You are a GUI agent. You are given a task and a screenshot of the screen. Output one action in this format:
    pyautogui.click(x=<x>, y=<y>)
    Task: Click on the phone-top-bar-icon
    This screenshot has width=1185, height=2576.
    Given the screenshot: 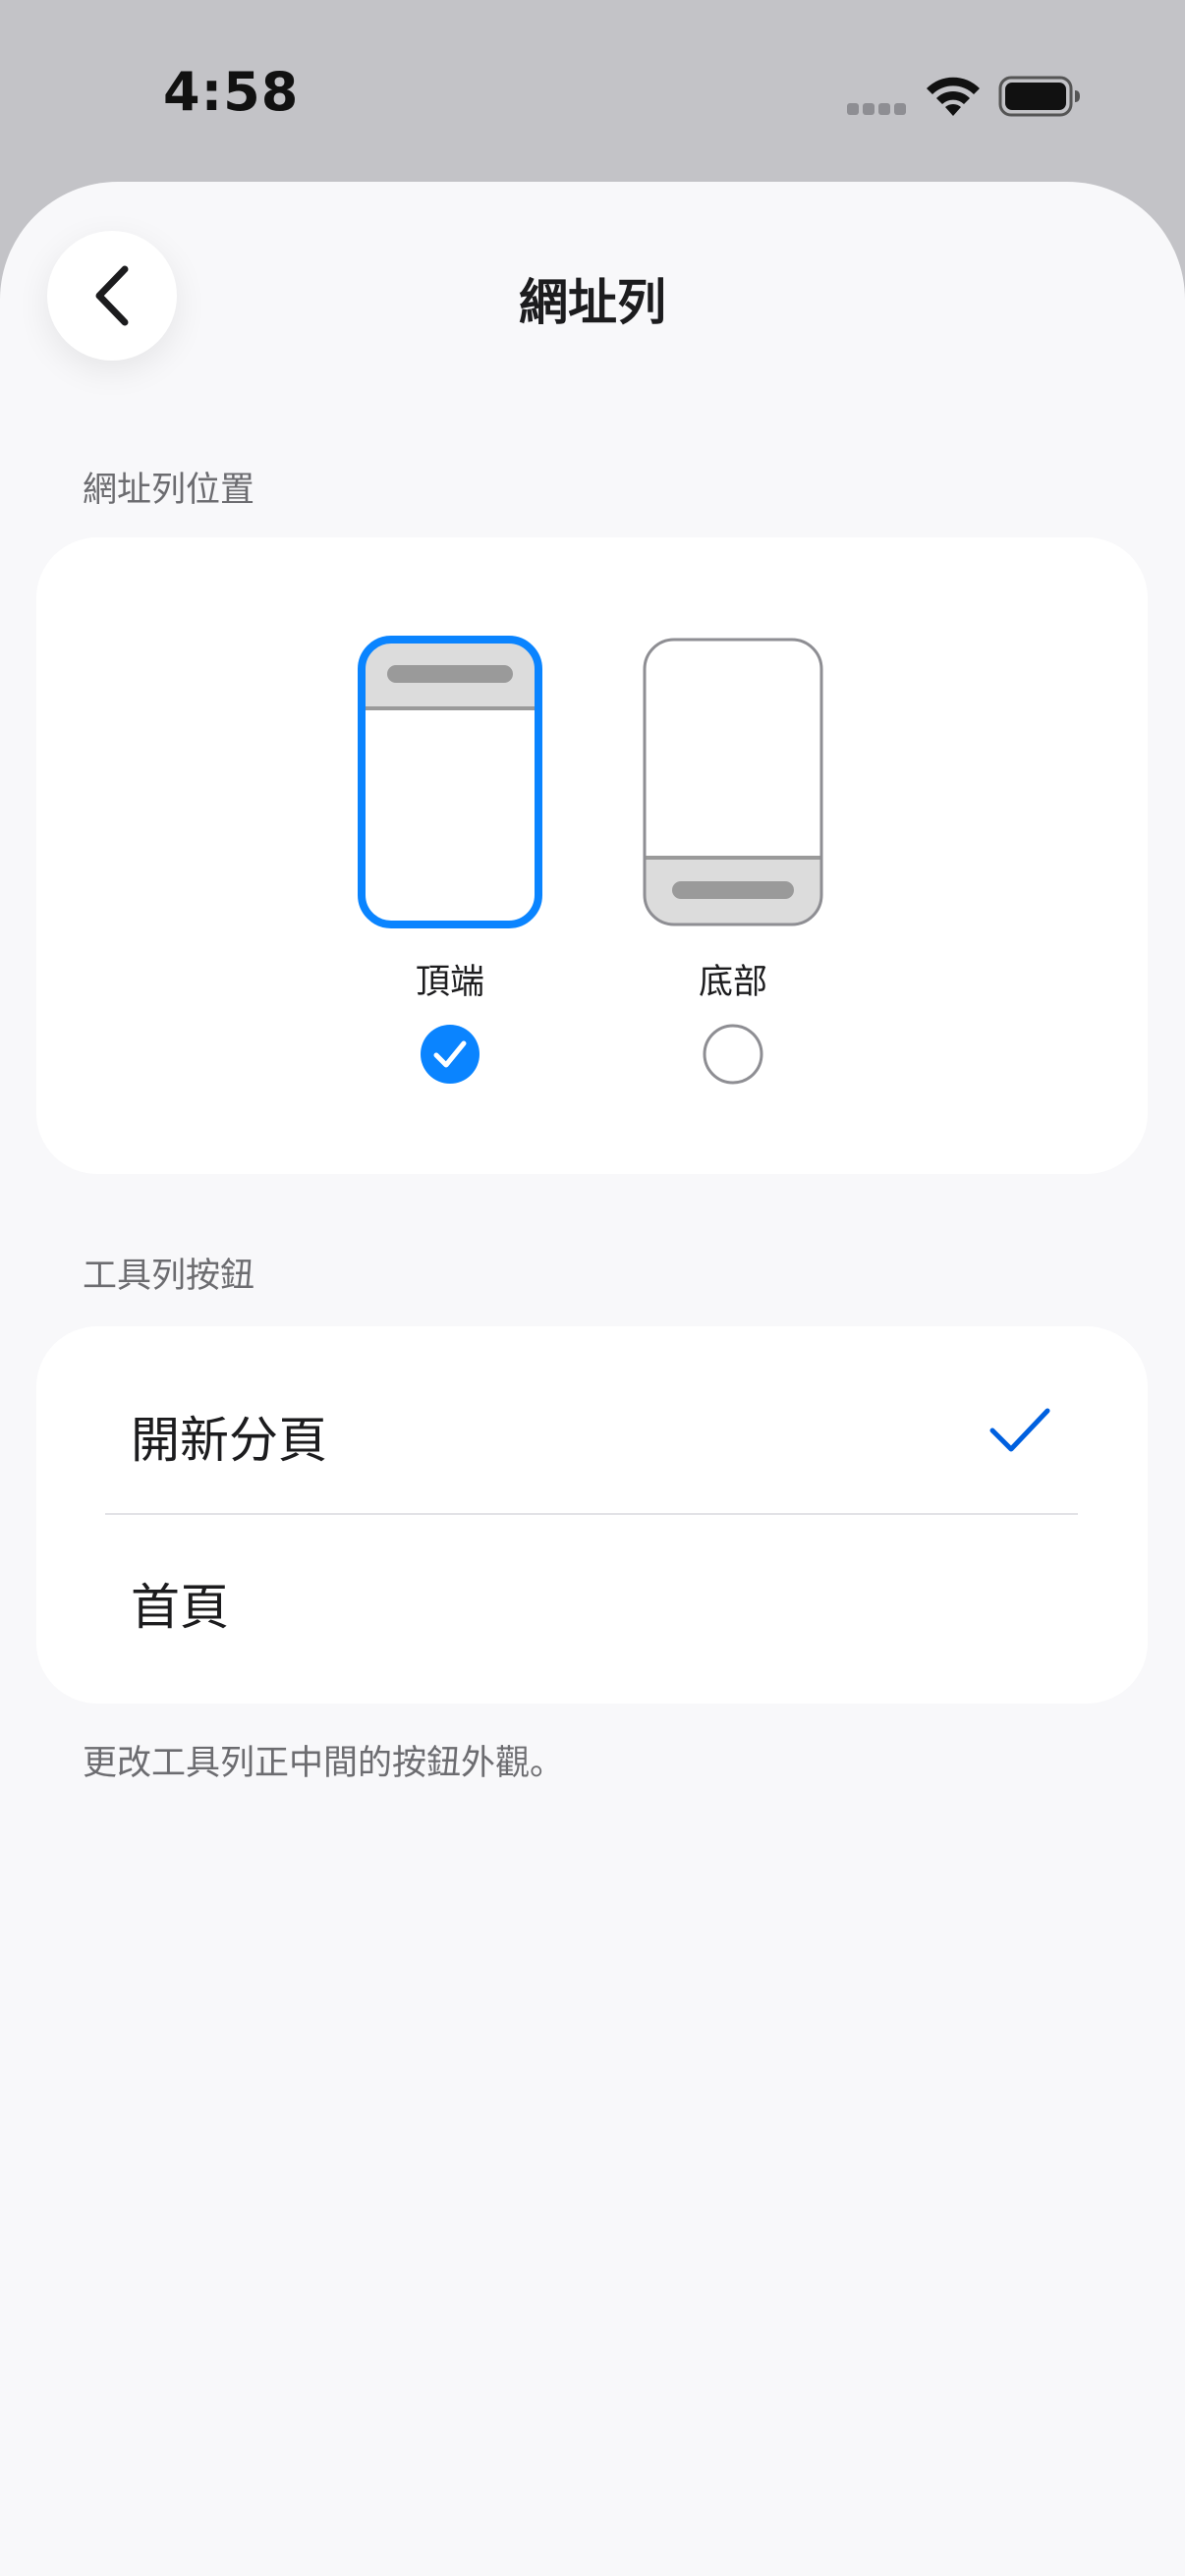 What is the action you would take?
    pyautogui.click(x=450, y=782)
    